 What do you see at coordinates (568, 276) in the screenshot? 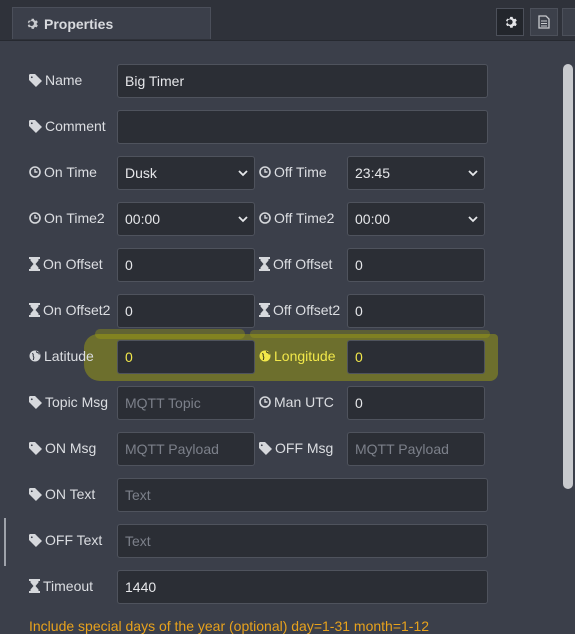
I see `scrollbar-thumb` at bounding box center [568, 276].